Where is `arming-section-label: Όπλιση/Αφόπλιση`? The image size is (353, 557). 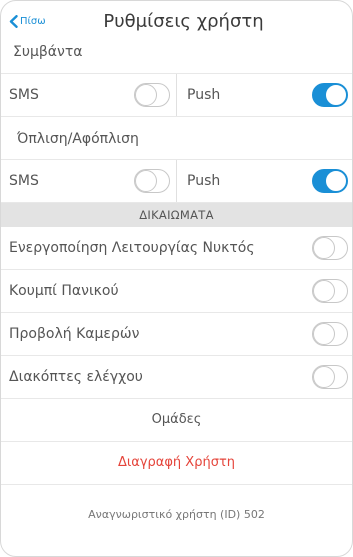
arming-section-label: Όπλιση/Αφόπλιση is located at coordinates (78, 139).